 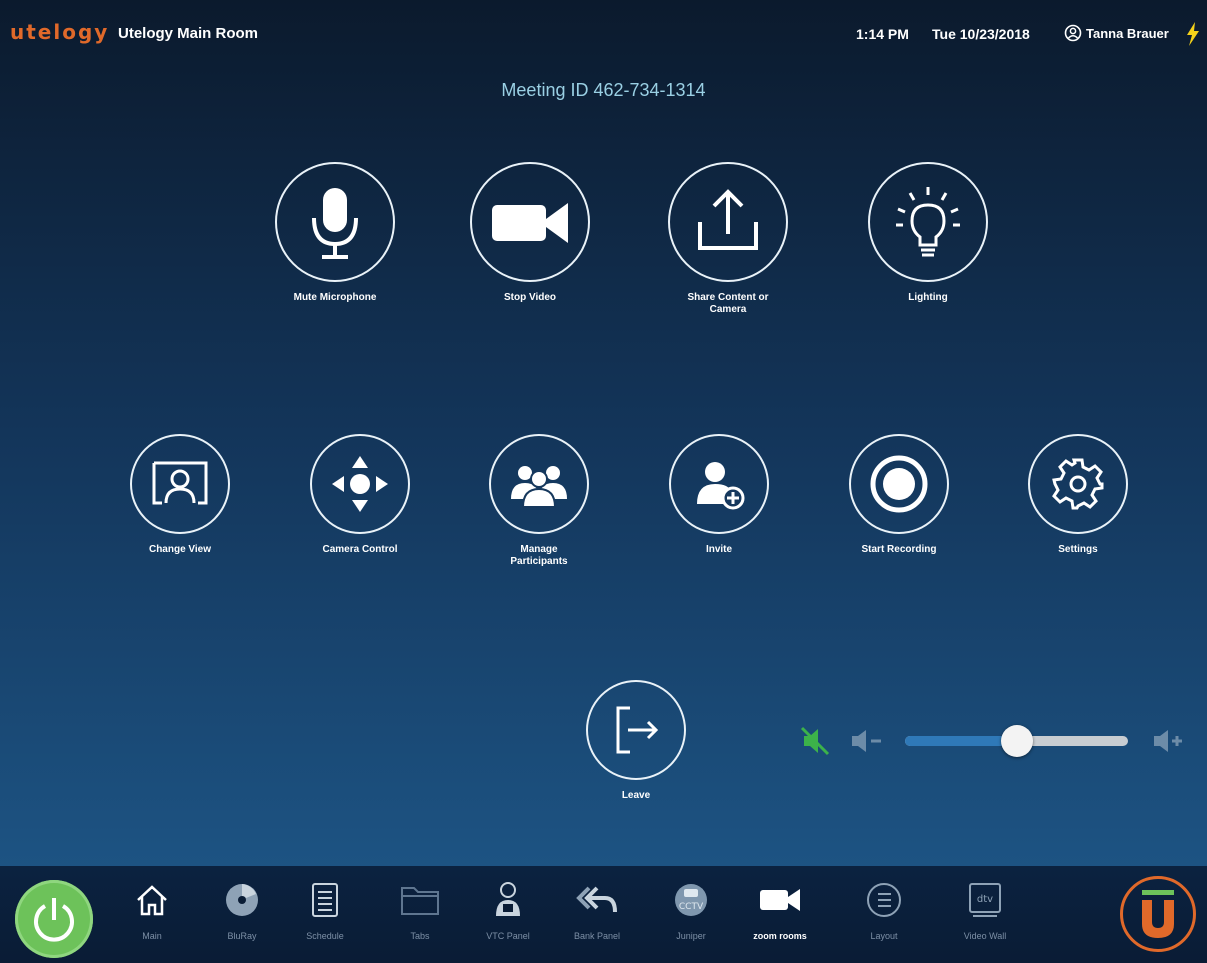 What do you see at coordinates (719, 484) in the screenshot?
I see `invite-user-icon` at bounding box center [719, 484].